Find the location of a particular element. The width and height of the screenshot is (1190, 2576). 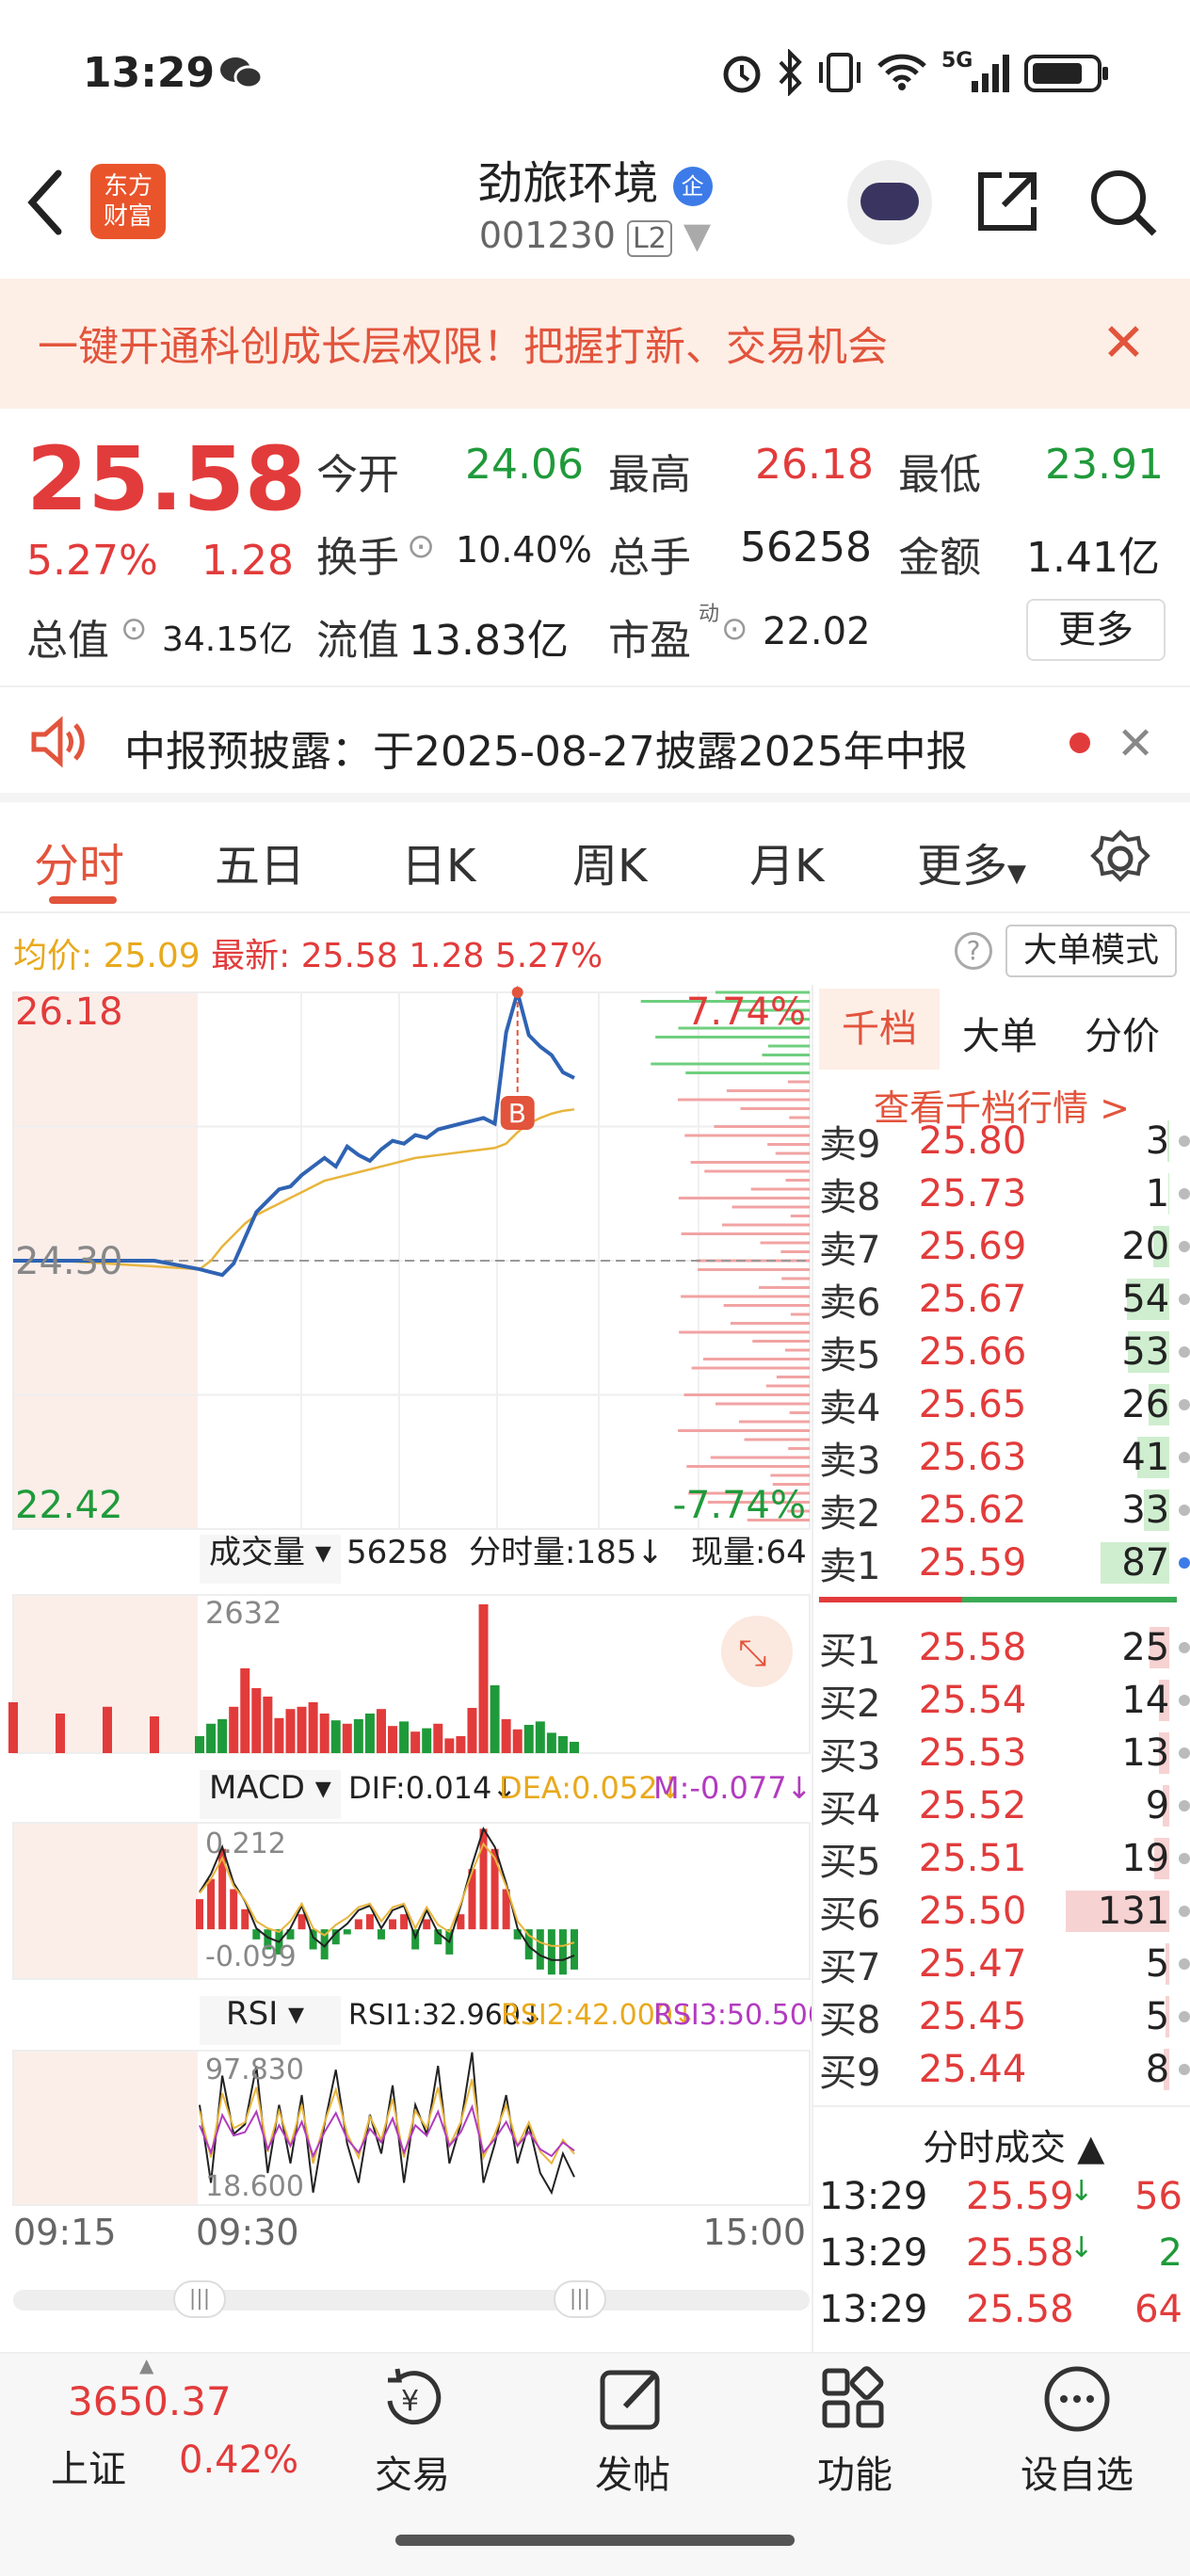

speaker-icon is located at coordinates (58, 742).